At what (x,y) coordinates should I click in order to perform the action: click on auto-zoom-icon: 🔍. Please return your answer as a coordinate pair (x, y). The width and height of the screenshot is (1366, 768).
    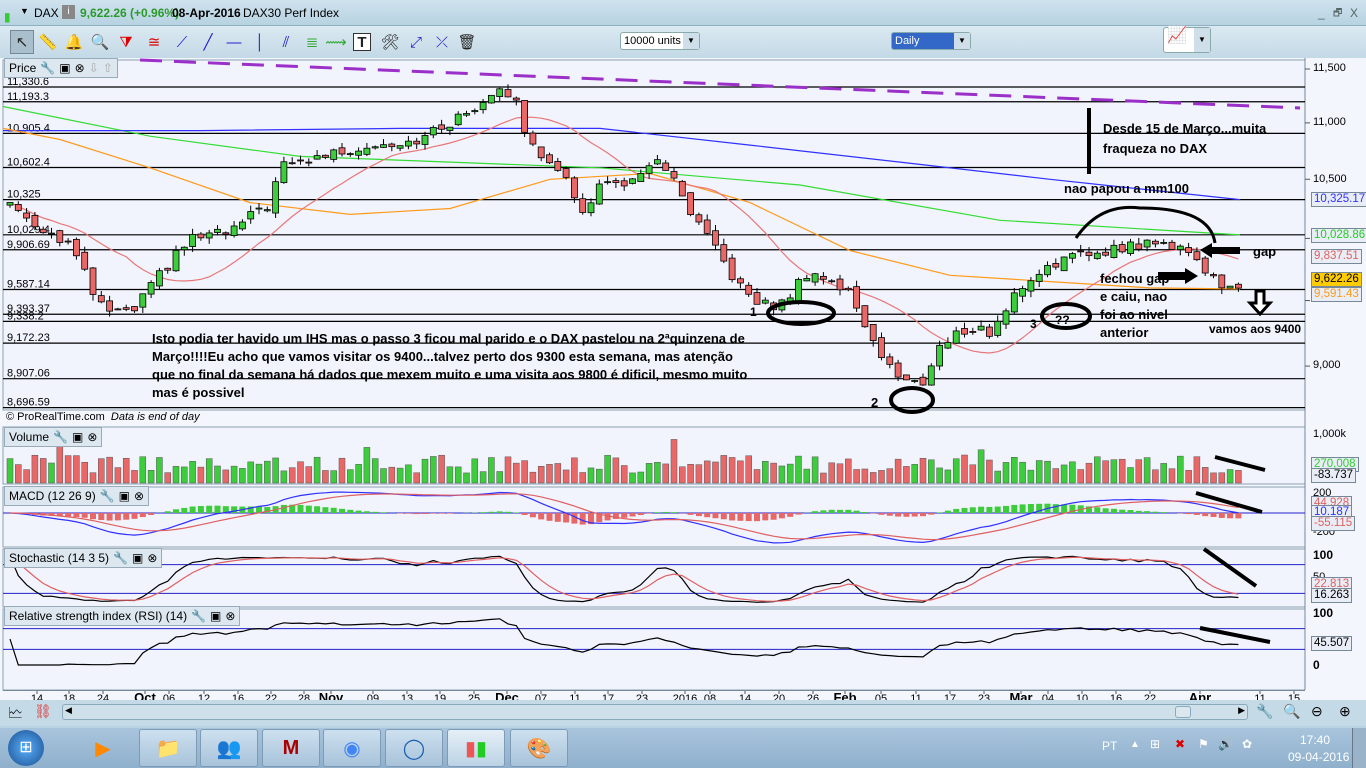
    Looking at the image, I should click on (1291, 711).